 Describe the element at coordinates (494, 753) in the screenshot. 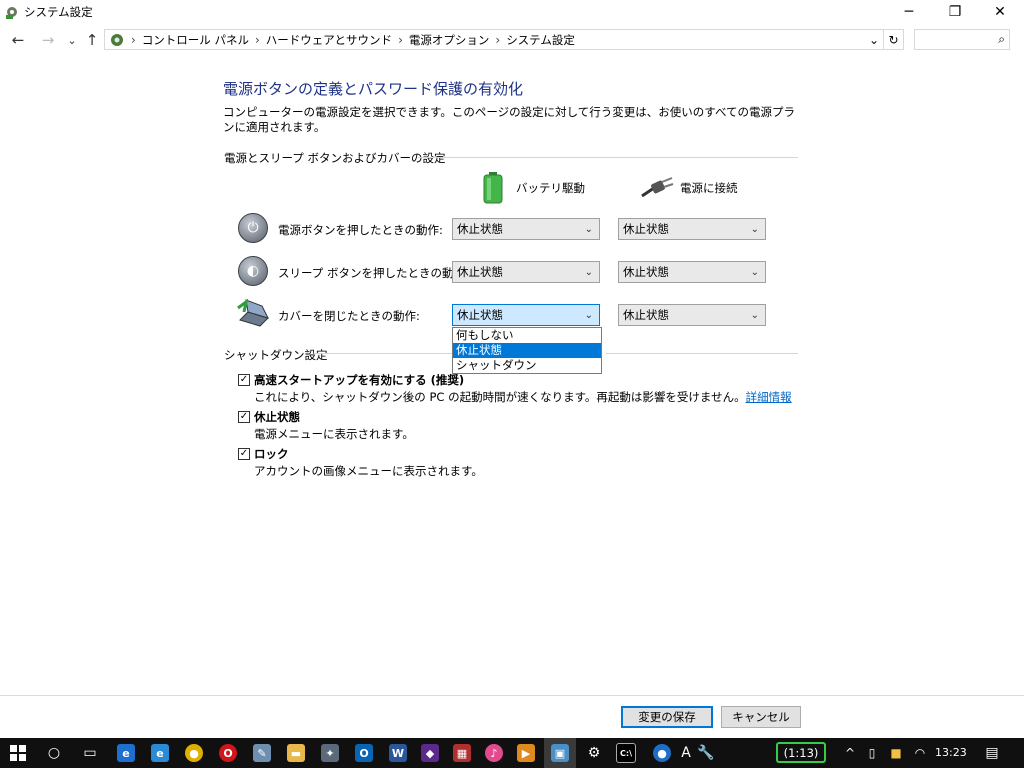

I see `itunes-icon: ♪` at that location.